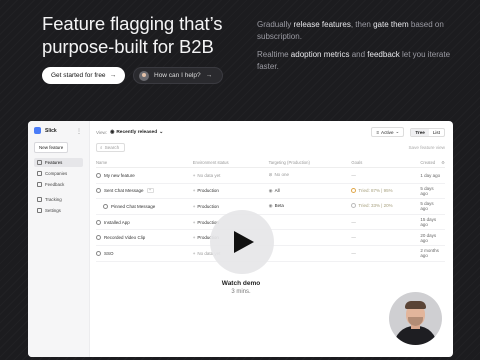 The width and height of the screenshot is (480, 360). I want to click on tracking-icon, so click(39, 199).